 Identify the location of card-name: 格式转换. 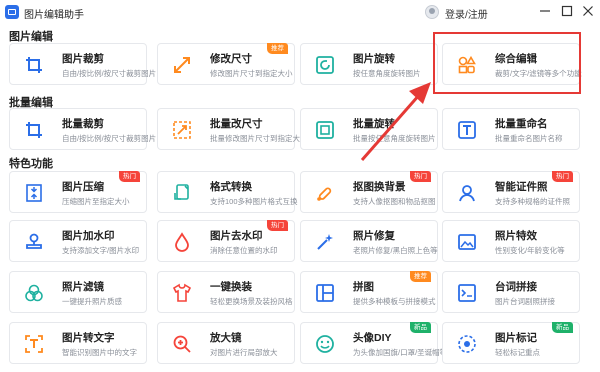
(231, 187).